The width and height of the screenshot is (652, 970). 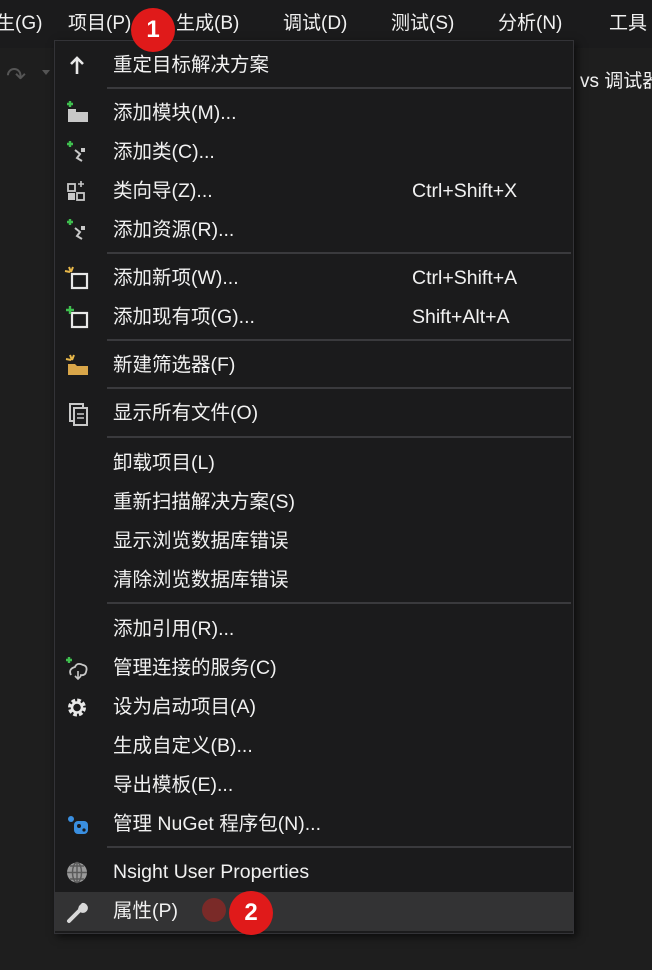 What do you see at coordinates (628, 24) in the screenshot?
I see `menu-tools: 工具` at bounding box center [628, 24].